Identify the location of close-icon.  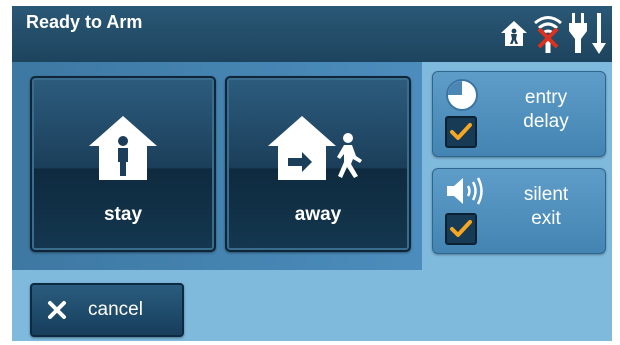
(57, 312).